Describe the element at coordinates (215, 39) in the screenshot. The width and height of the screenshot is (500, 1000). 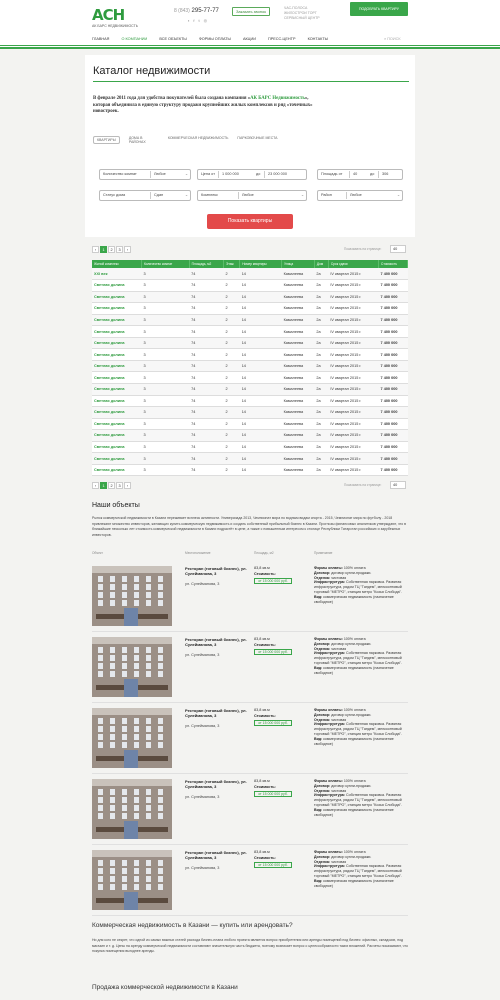
I see `menu-item-payment: ФОРМЫ ОПЛАТЫ` at that location.